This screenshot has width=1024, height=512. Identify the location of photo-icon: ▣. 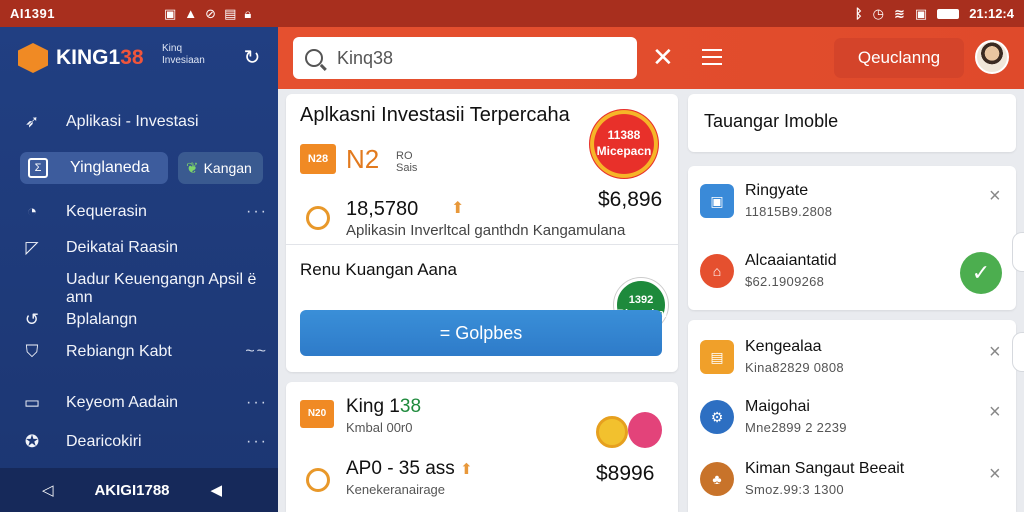
(921, 13).